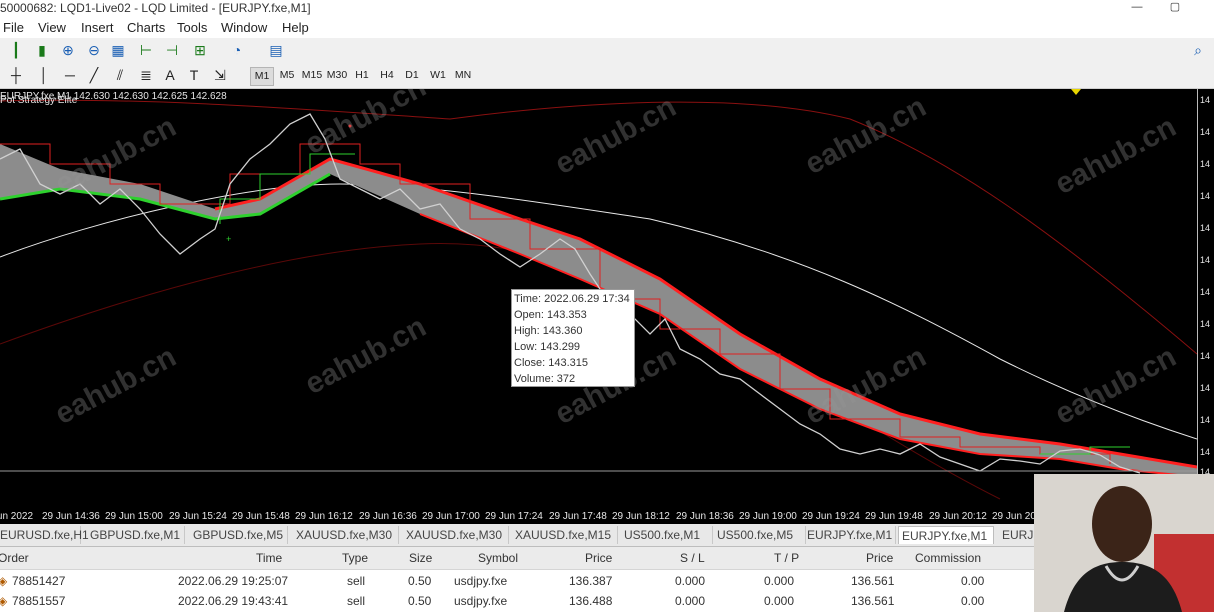 The height and width of the screenshot is (612, 1214). What do you see at coordinates (879, 558) in the screenshot?
I see `col-current-price: Price` at bounding box center [879, 558].